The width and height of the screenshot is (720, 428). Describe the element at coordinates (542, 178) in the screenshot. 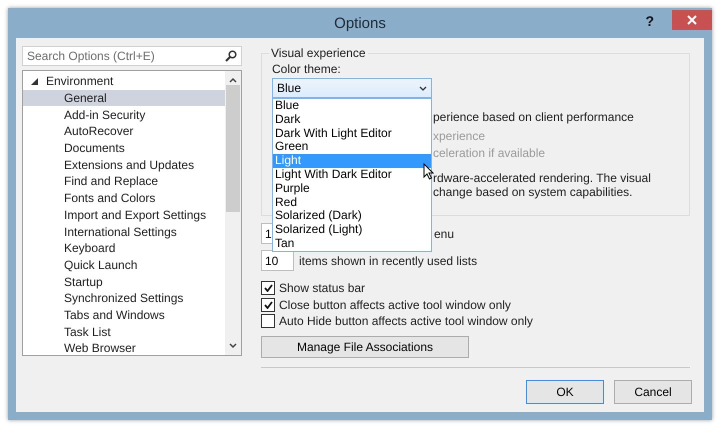

I see `option-text: rdware-accelerated rendering. The visual` at that location.